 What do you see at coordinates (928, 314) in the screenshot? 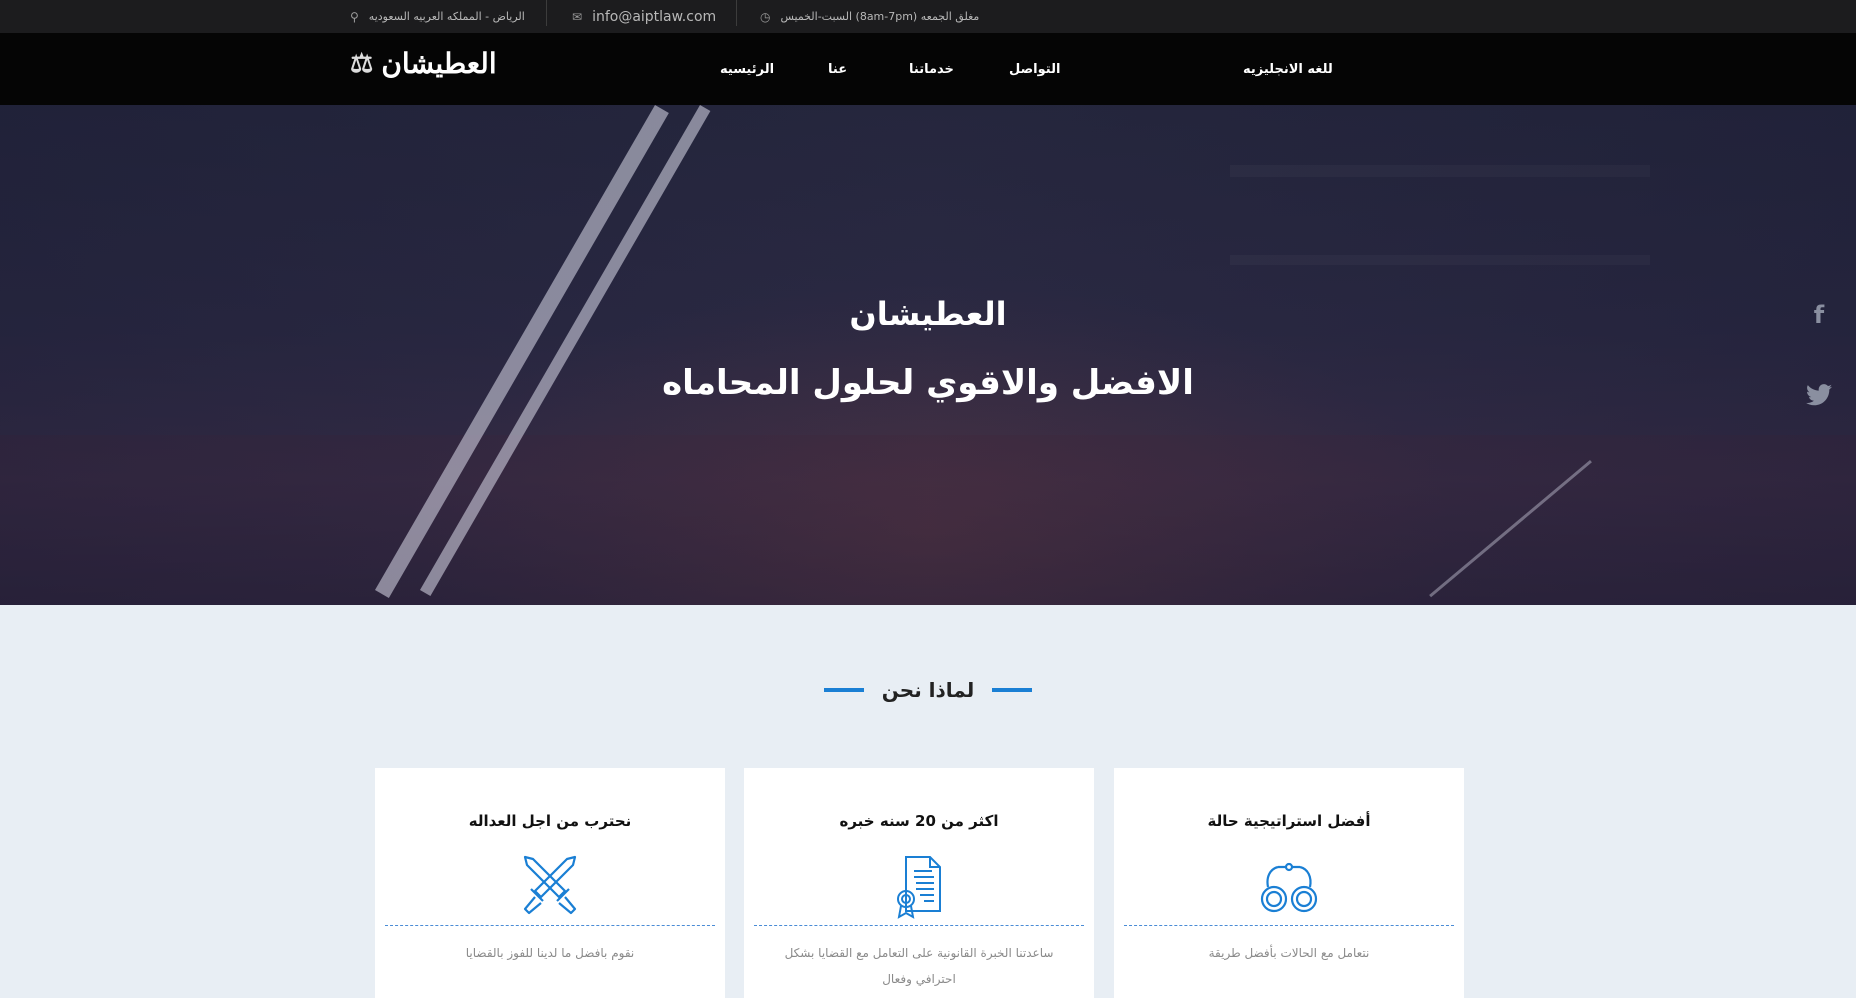
I see `hero-heading: العطيشان` at bounding box center [928, 314].